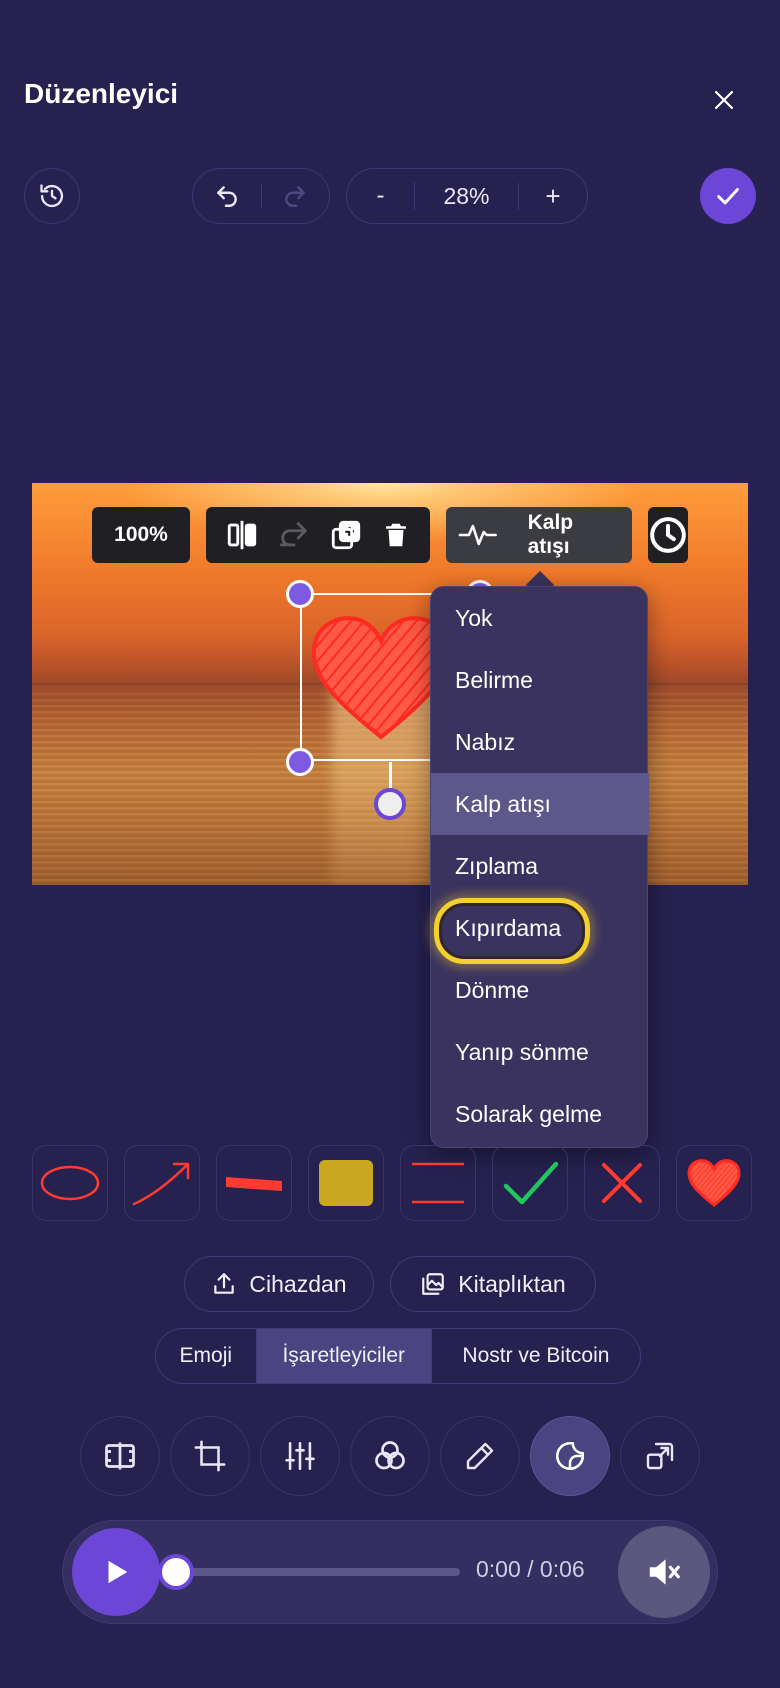  I want to click on animation-label: Kalp atışı, so click(550, 534).